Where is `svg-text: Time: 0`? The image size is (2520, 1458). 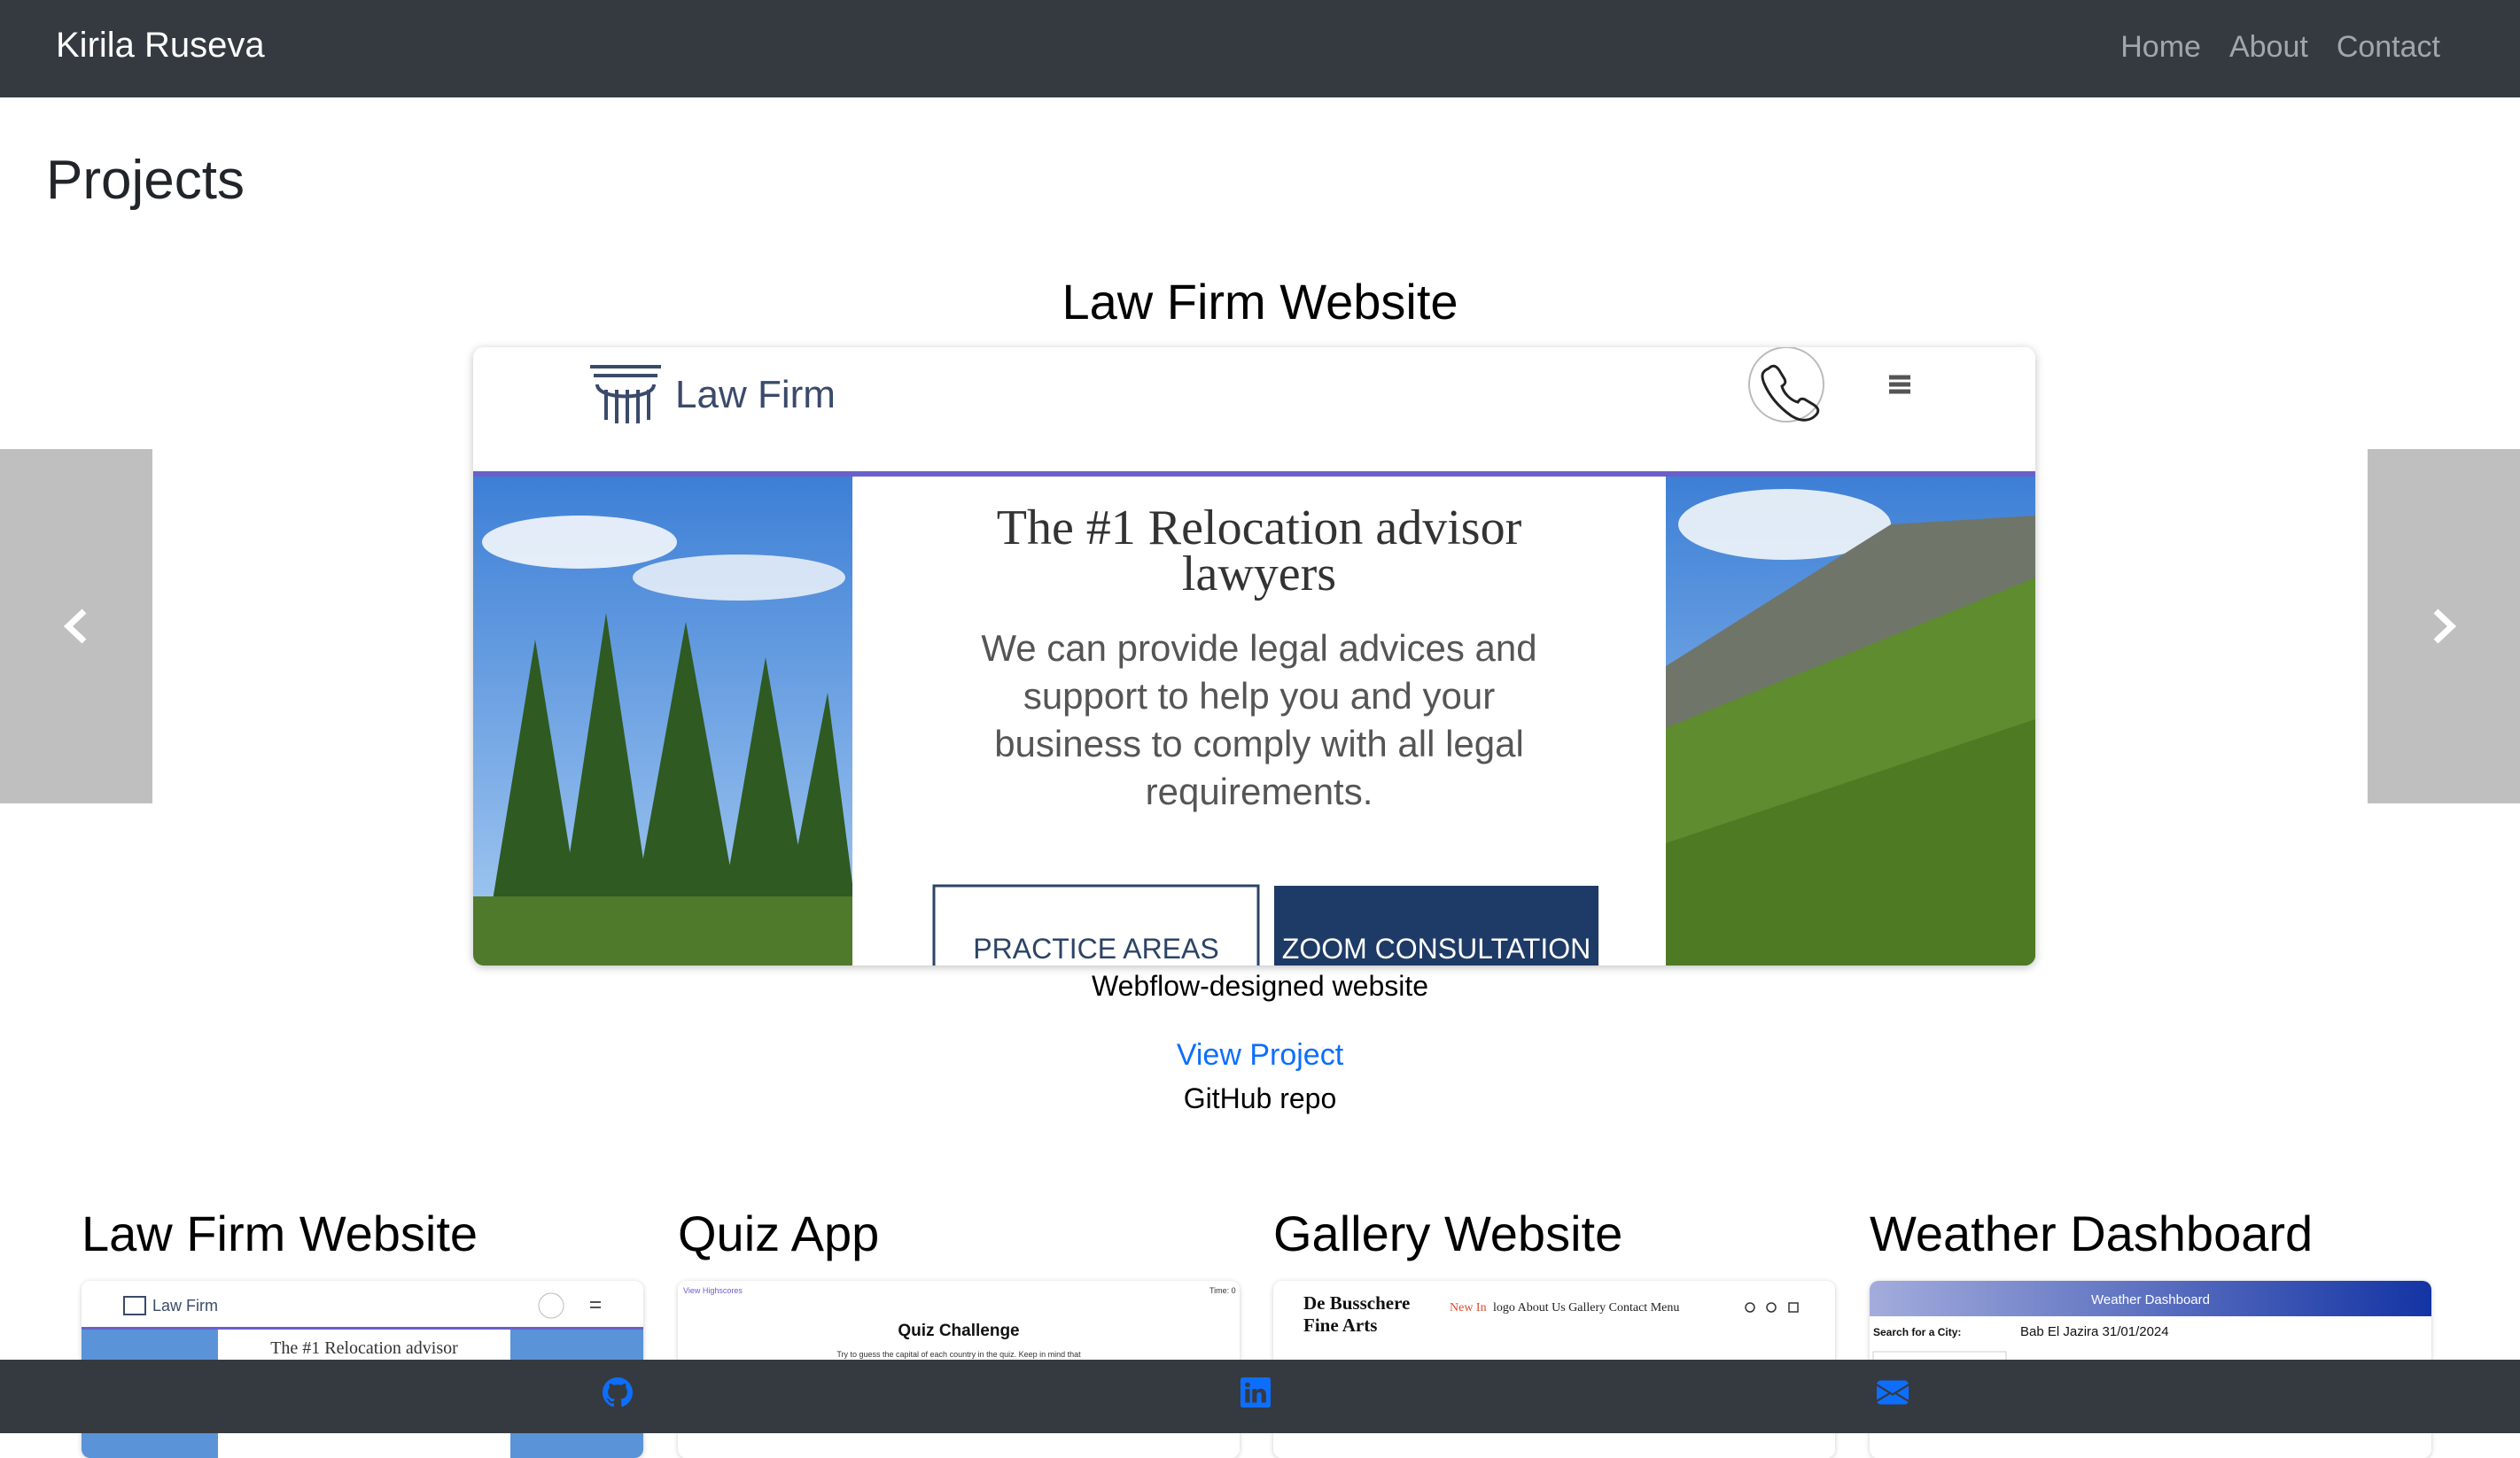
svg-text: Time: 0 is located at coordinates (1222, 1290).